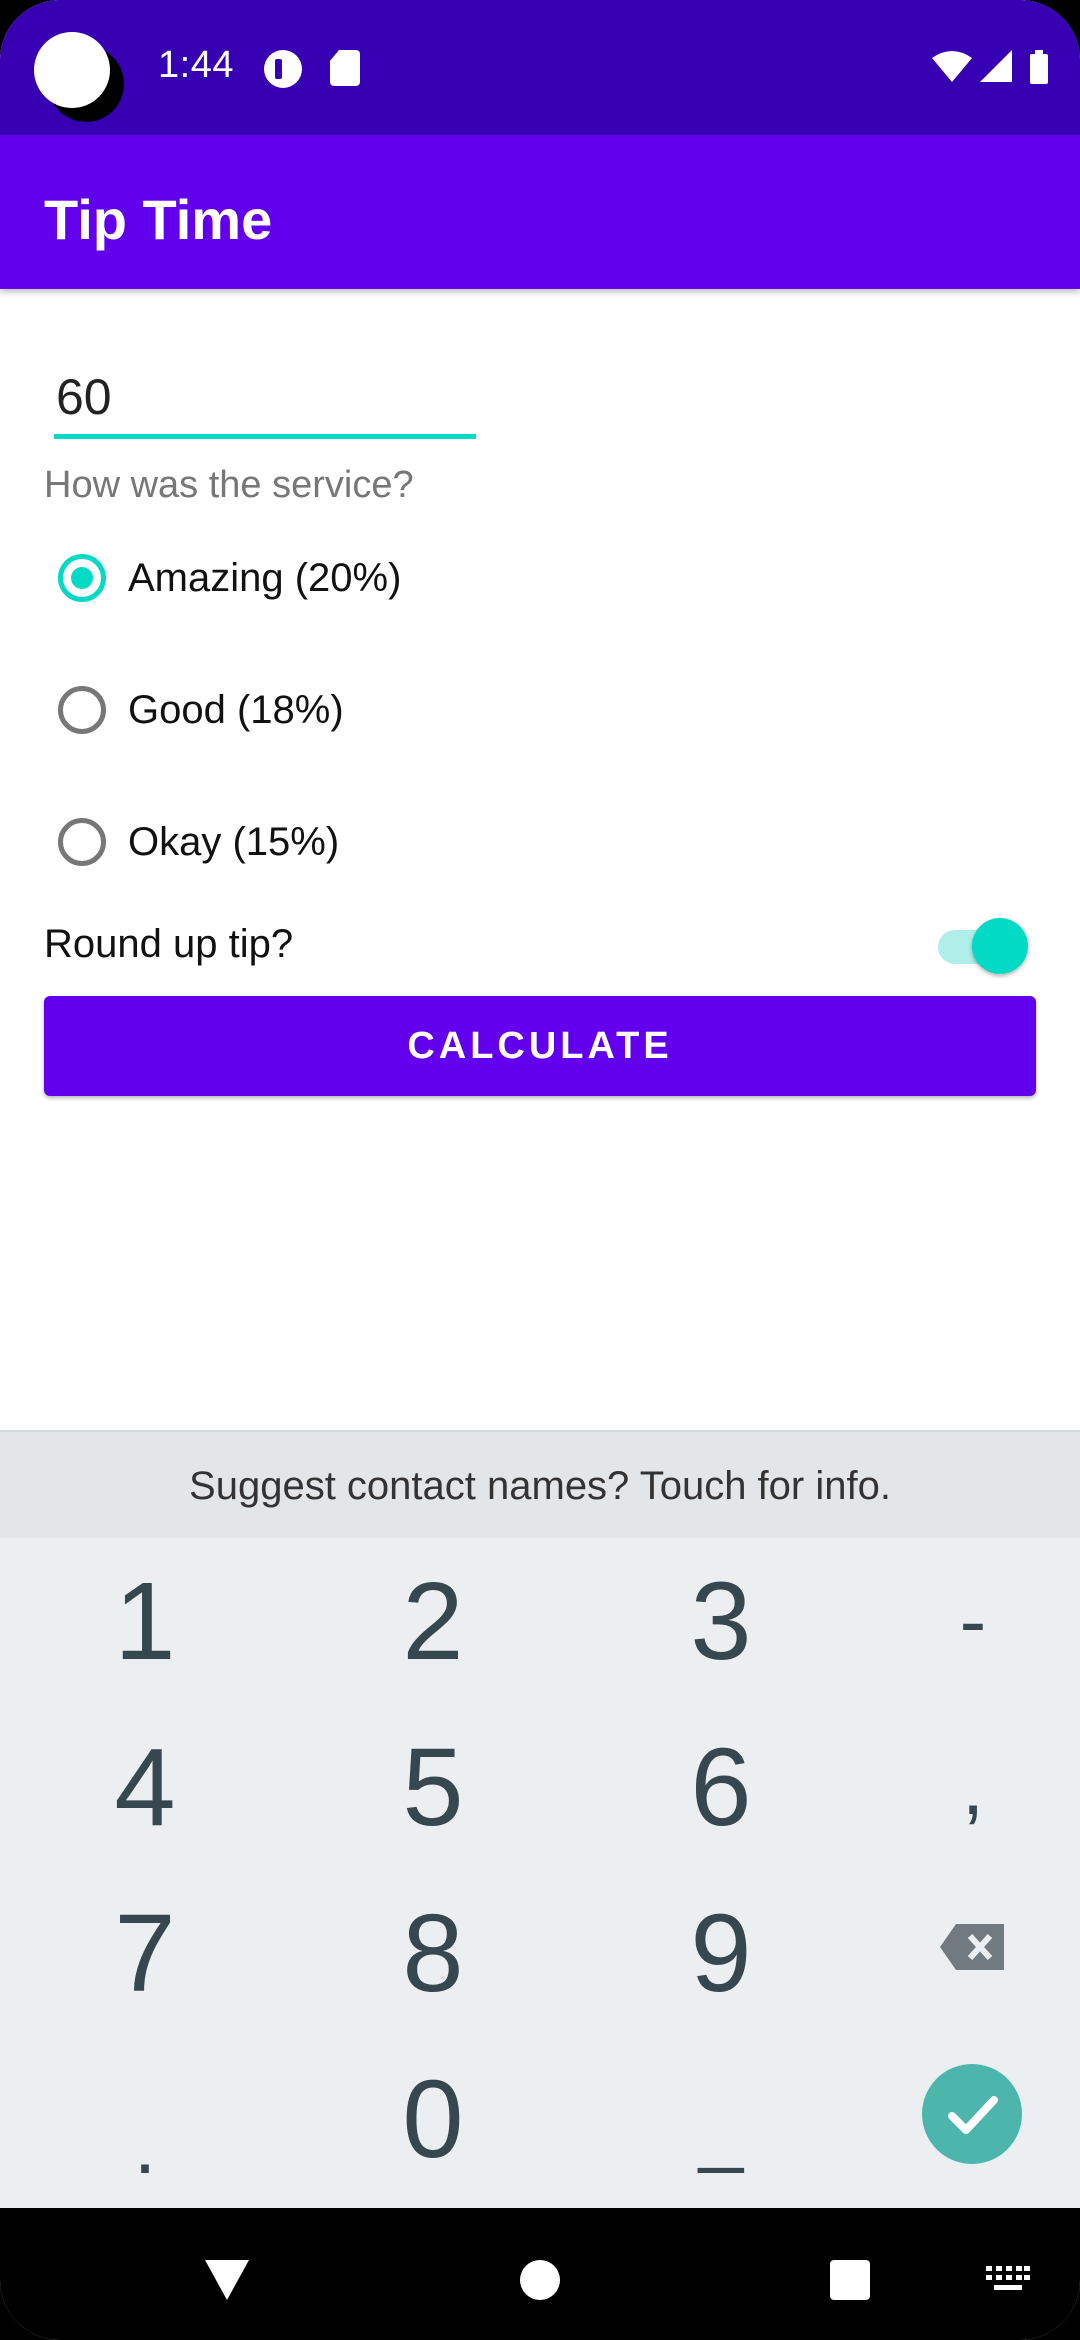 The image size is (1080, 2340). What do you see at coordinates (196, 65) in the screenshot?
I see `status-time: 1:44` at bounding box center [196, 65].